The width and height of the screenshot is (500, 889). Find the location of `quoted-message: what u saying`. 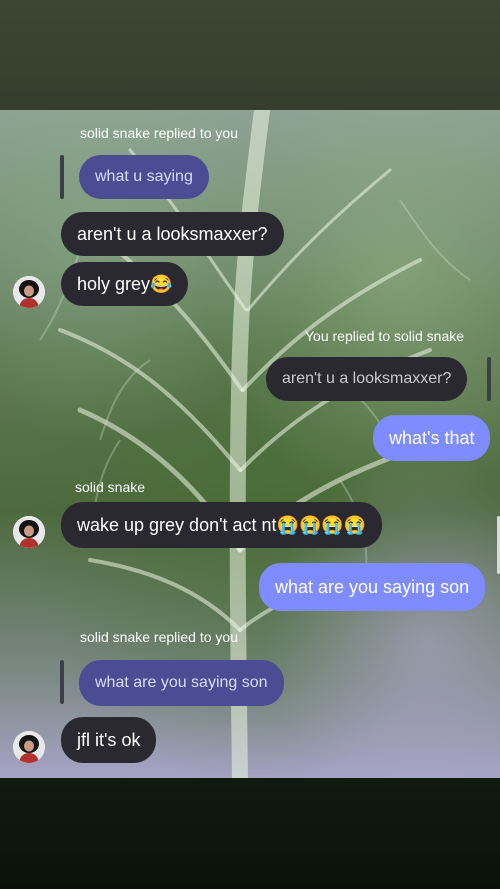

quoted-message: what u saying is located at coordinates (144, 177).